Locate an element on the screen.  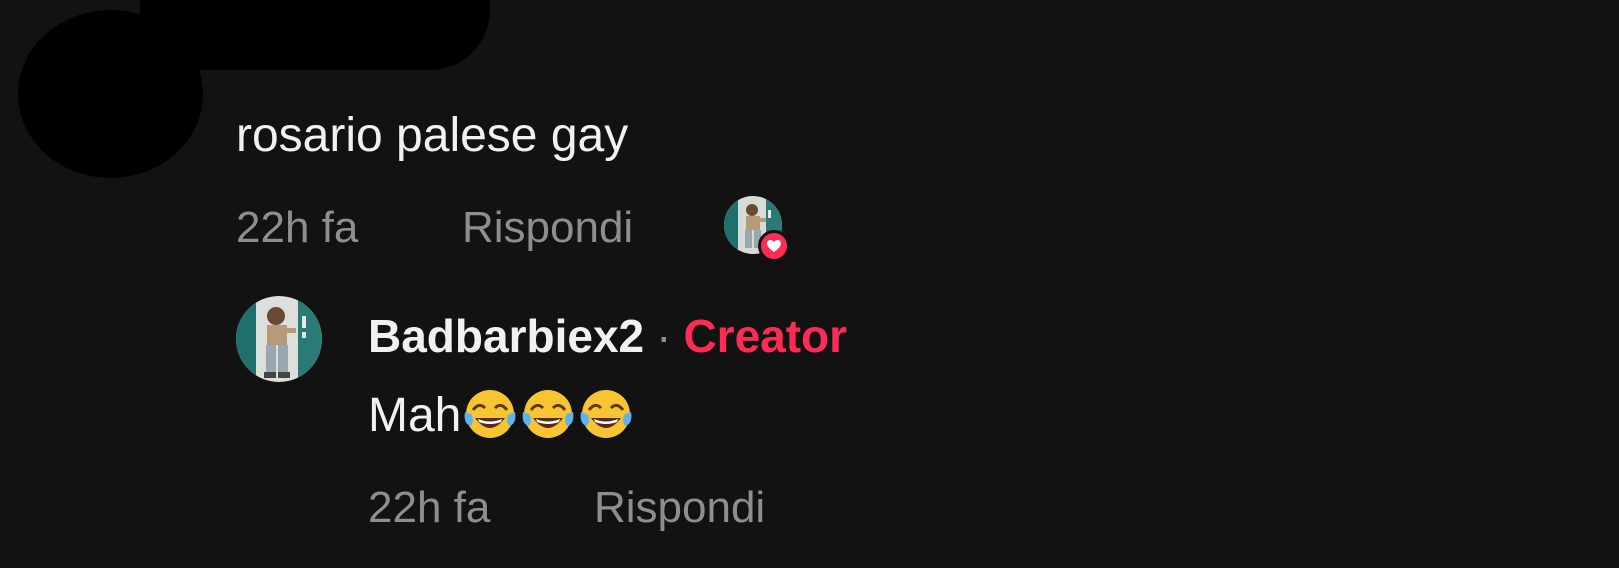
reply-text: Mah is located at coordinates (415, 415).